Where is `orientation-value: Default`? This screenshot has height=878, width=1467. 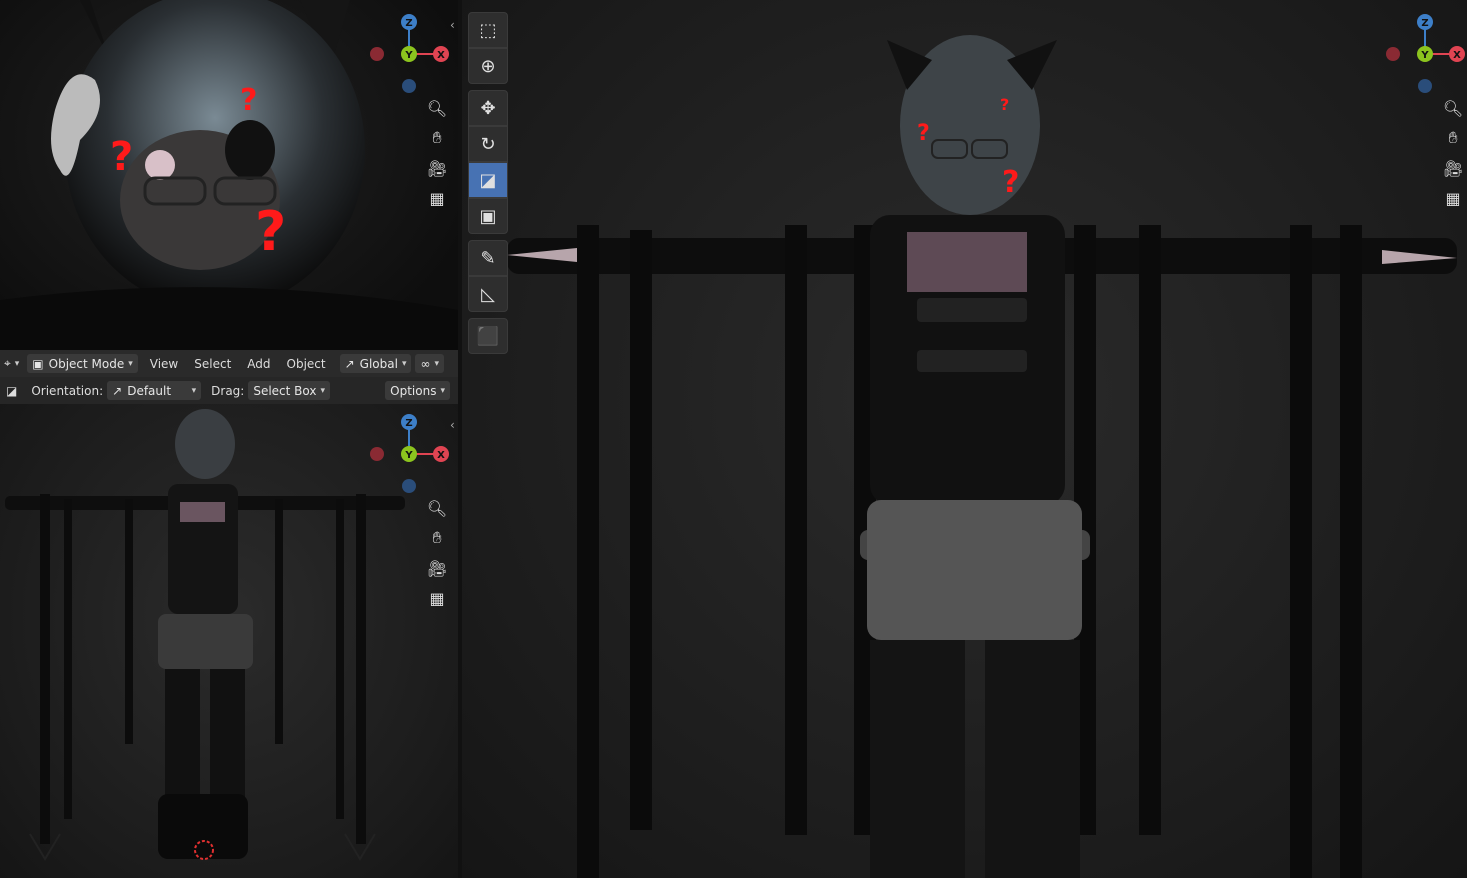 orientation-value: Default is located at coordinates (149, 390).